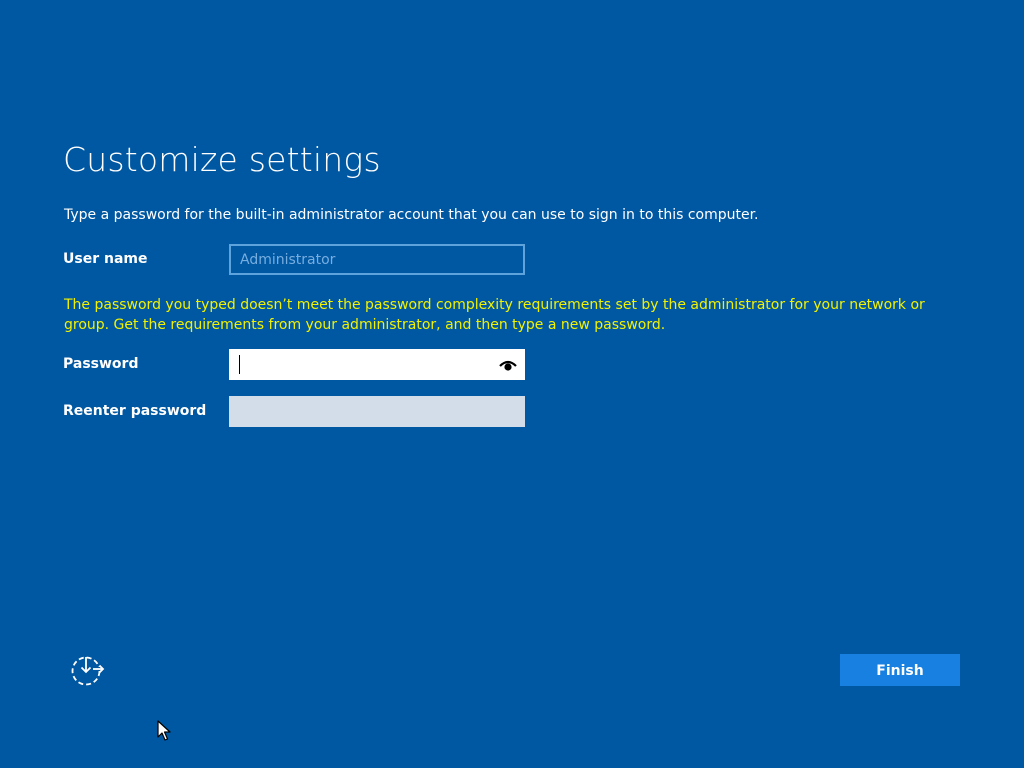 The width and height of the screenshot is (1024, 768). I want to click on password-label: Password, so click(101, 364).